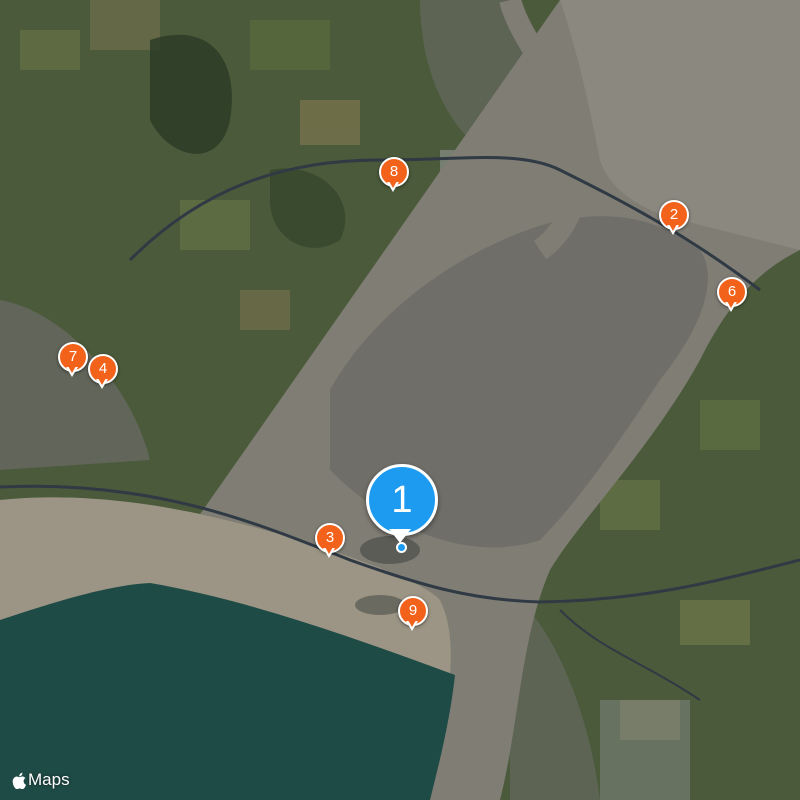  I want to click on map-pin-2: 2, so click(673, 218).